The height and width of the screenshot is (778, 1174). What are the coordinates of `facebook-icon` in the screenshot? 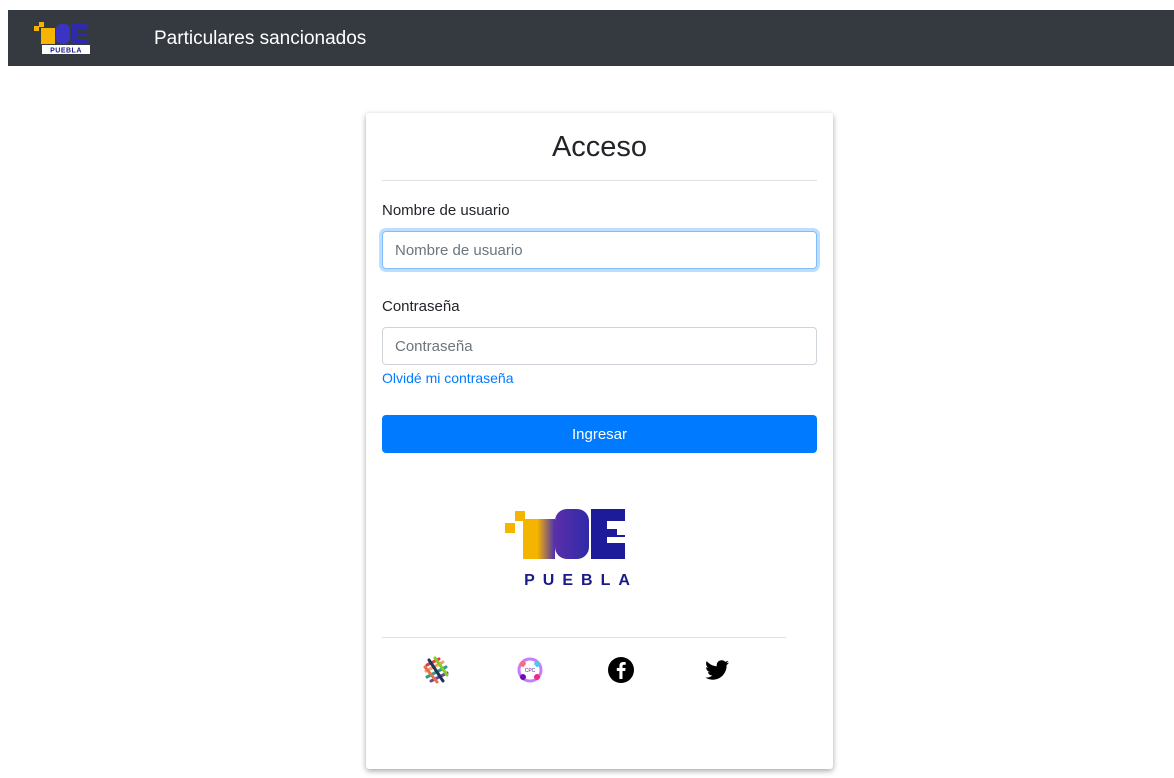 It's located at (621, 670).